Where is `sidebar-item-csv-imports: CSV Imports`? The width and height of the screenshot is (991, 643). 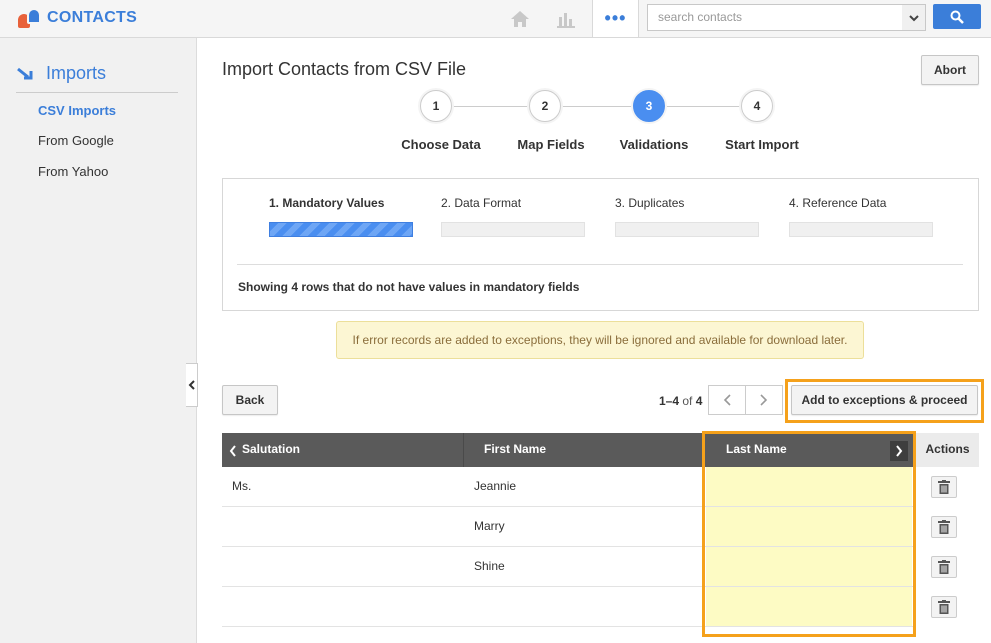
sidebar-item-csv-imports: CSV Imports is located at coordinates (77, 110).